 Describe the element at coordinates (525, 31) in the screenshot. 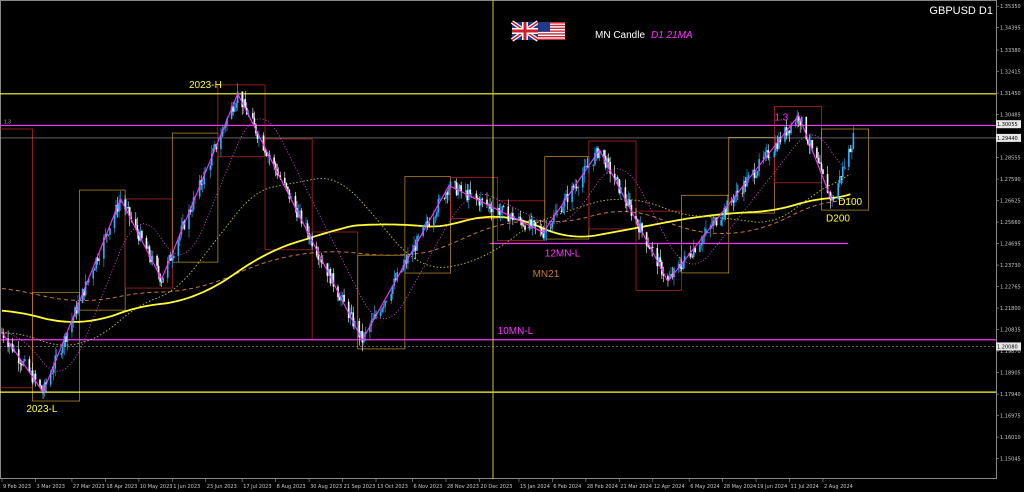

I see `uk-flag-icon` at that location.